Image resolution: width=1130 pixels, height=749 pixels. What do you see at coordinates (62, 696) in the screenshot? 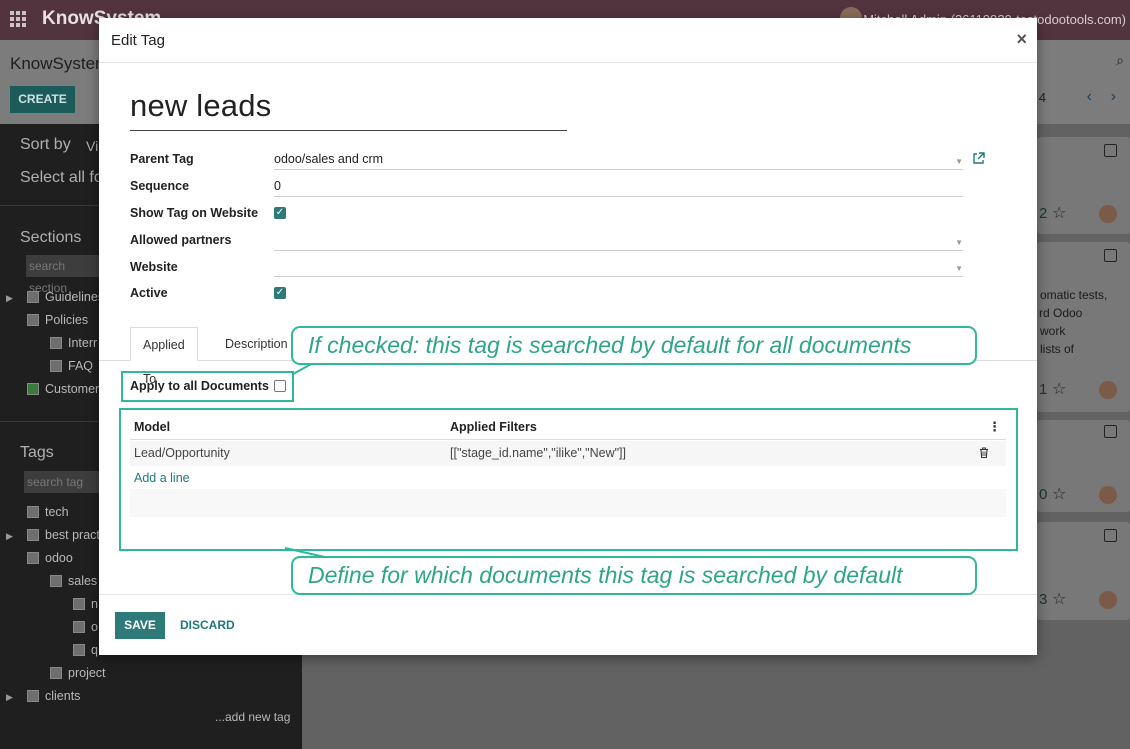
I see `tag-item: clients` at bounding box center [62, 696].